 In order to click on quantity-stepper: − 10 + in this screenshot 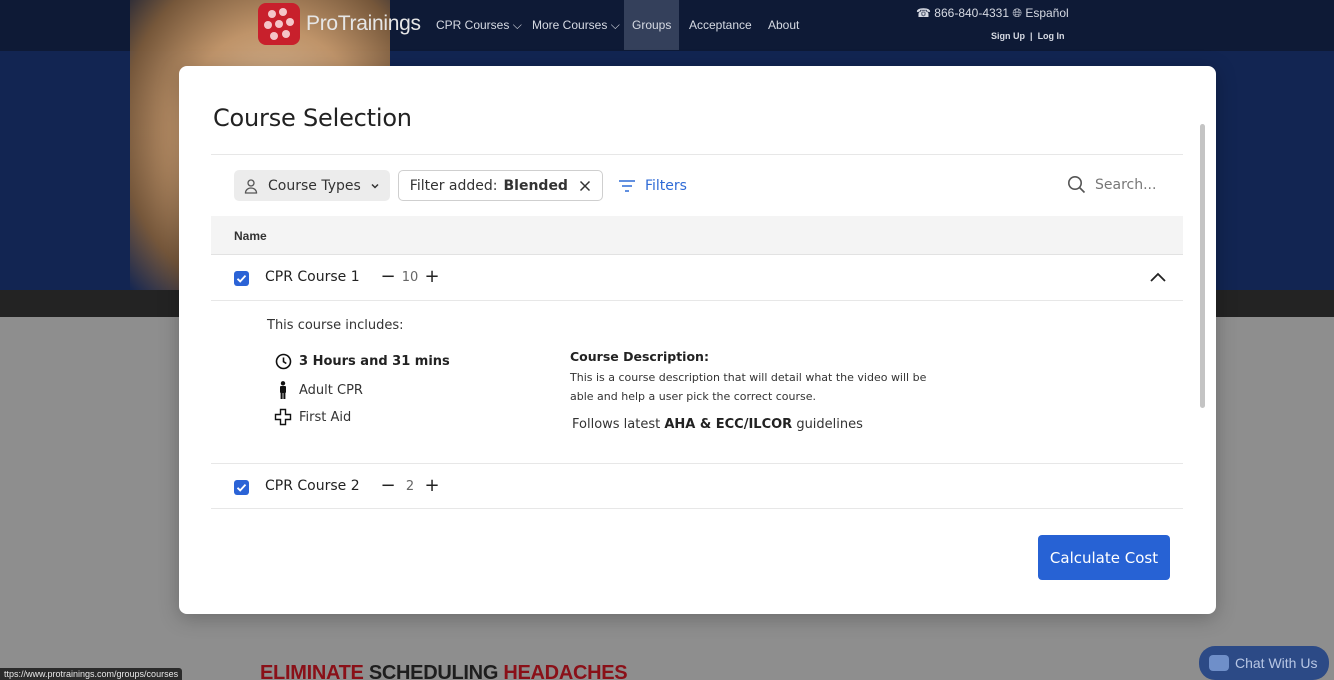, I will do `click(409, 277)`.